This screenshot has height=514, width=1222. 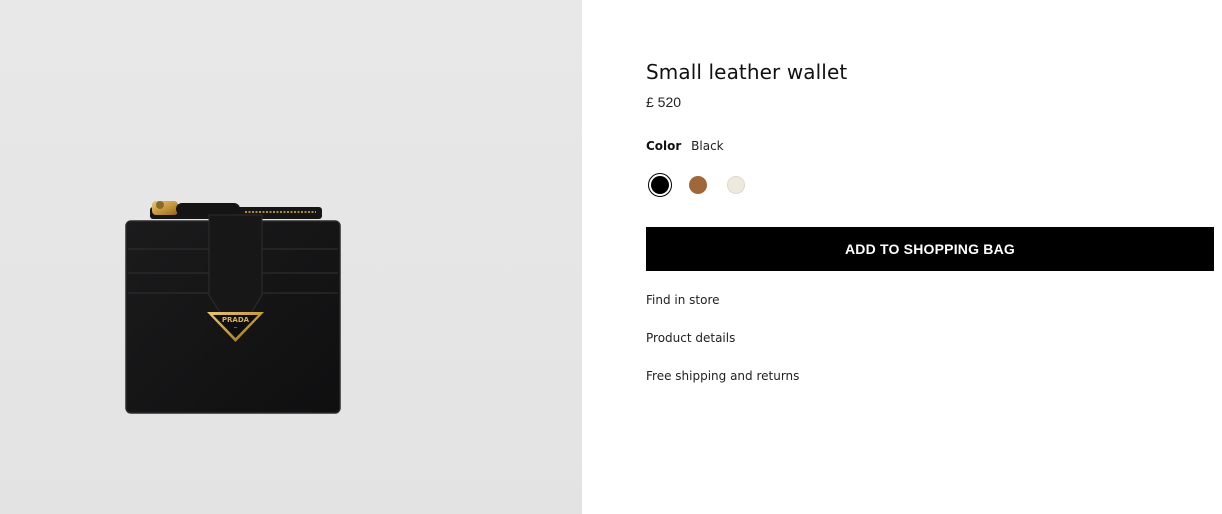 What do you see at coordinates (722, 376) in the screenshot?
I see `shipping-link: Free shipping and returns` at bounding box center [722, 376].